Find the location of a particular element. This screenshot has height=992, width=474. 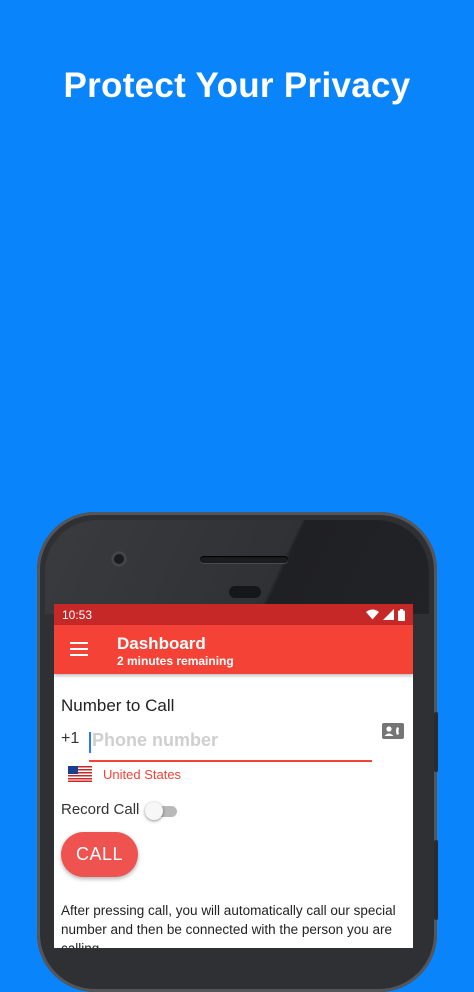

us-flag-icon is located at coordinates (80, 774).